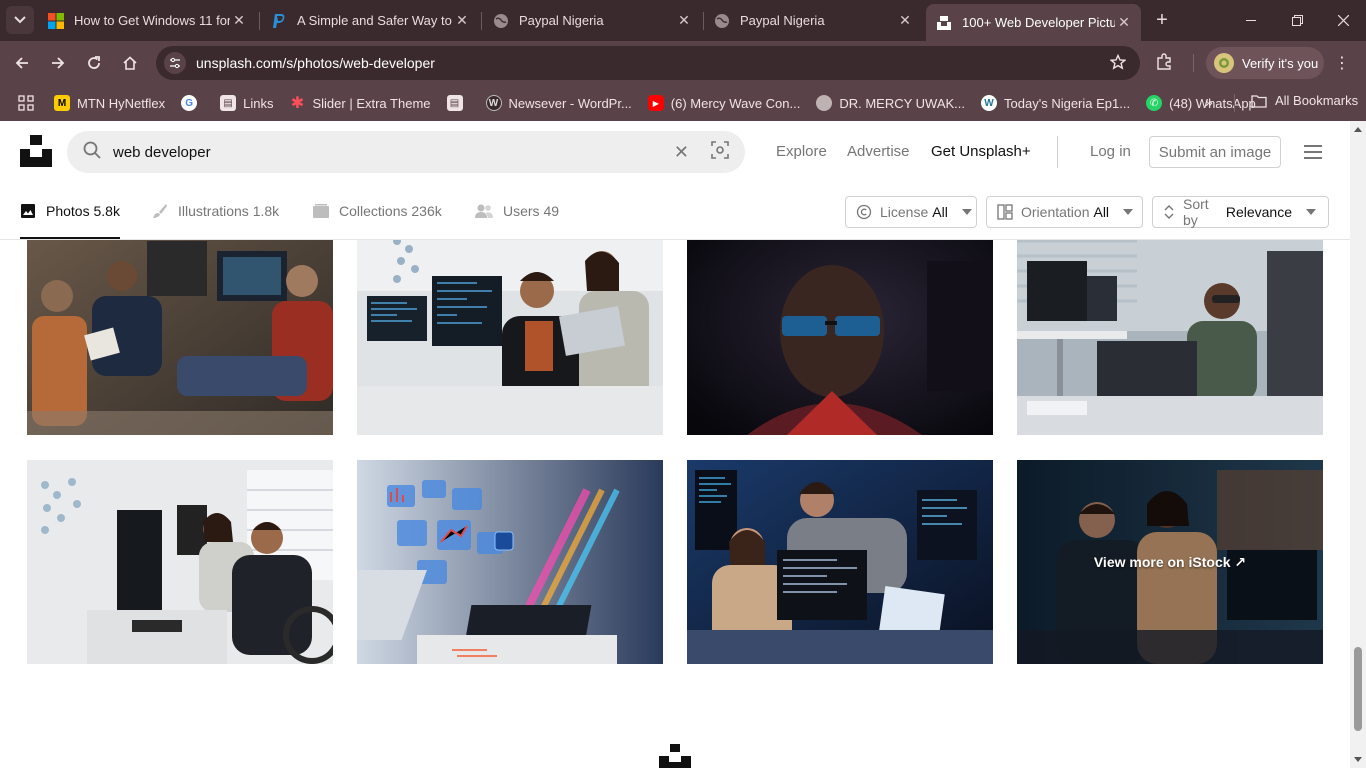 The image size is (1366, 768). What do you see at coordinates (878, 151) in the screenshot?
I see `nav-advertise: Advertise` at bounding box center [878, 151].